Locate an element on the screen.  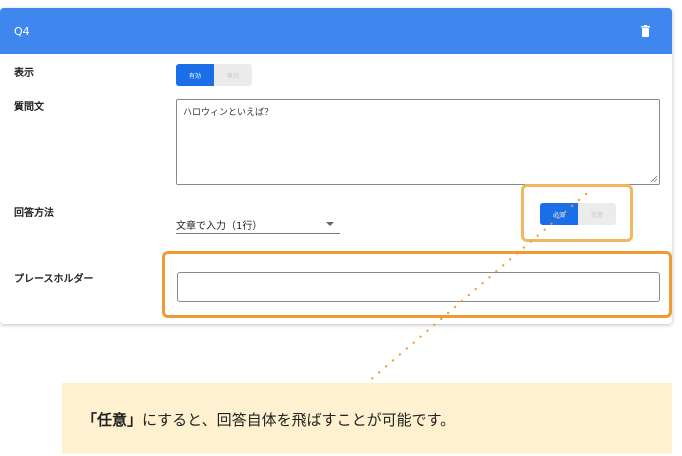
answer-method-select: 文章で入力（1行） is located at coordinates (258, 221).